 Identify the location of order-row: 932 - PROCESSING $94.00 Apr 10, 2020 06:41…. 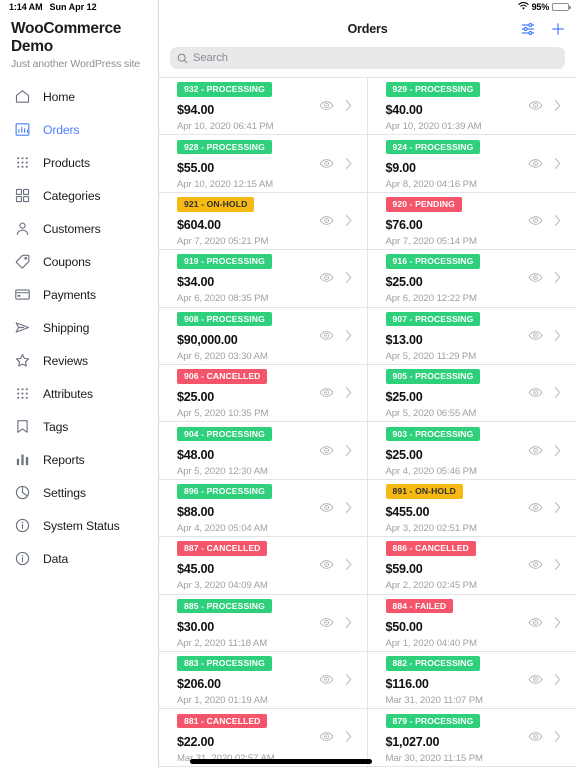
(263, 107).